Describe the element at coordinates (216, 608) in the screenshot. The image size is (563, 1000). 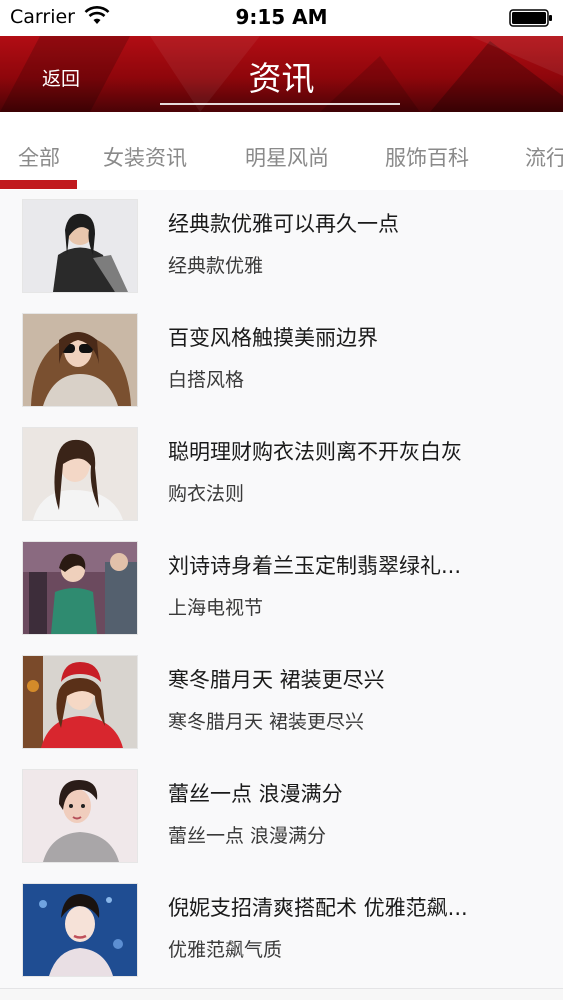
I see `article-subtitle: 上海电视节` at that location.